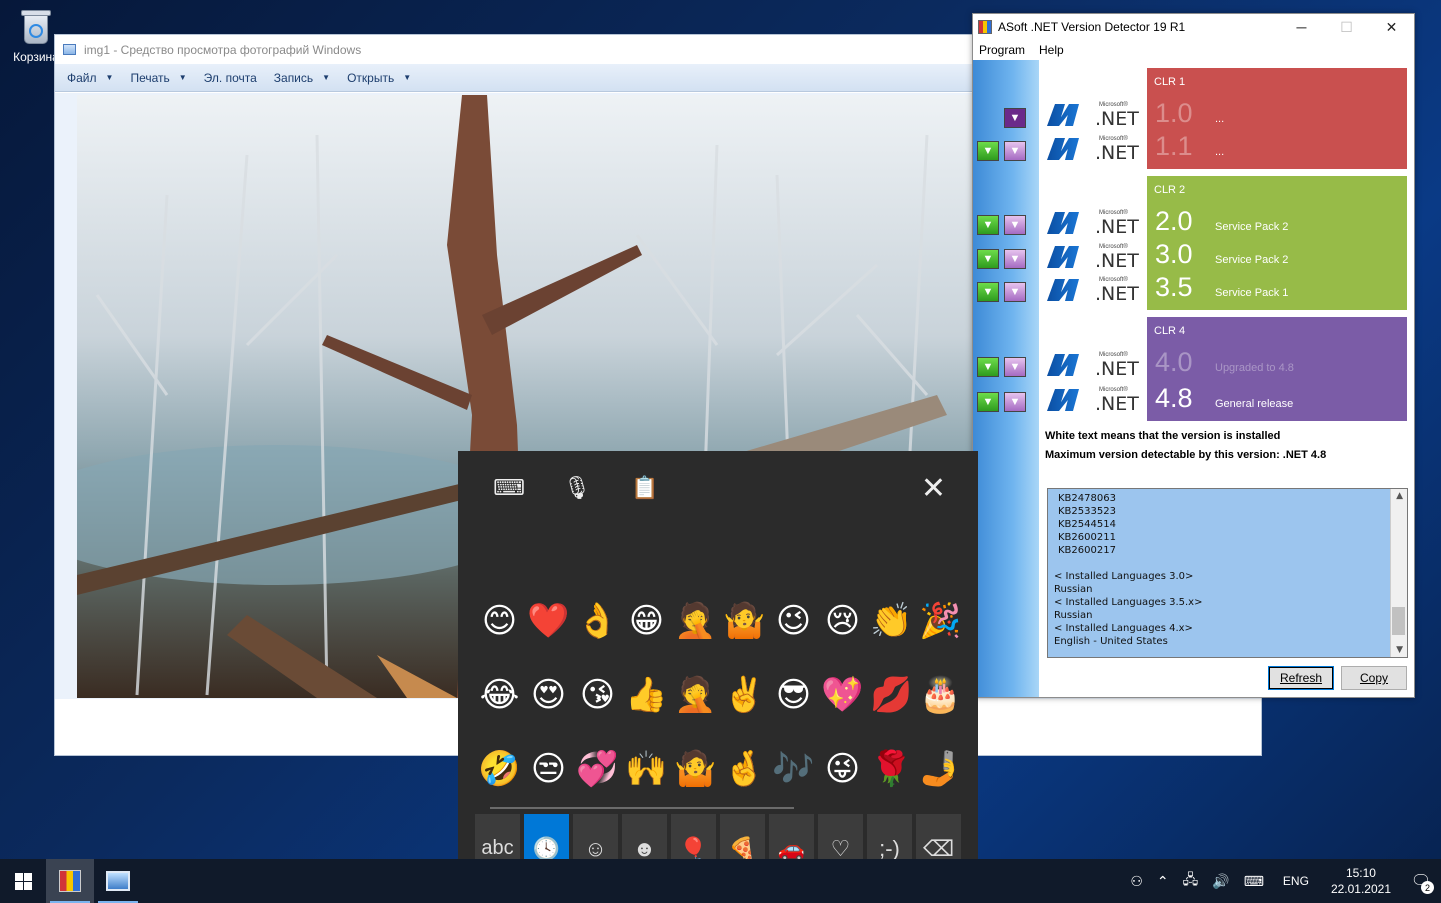 The height and width of the screenshot is (903, 1441). Describe the element at coordinates (158, 78) in the screenshot. I see `menu-print: Печать ▼` at that location.